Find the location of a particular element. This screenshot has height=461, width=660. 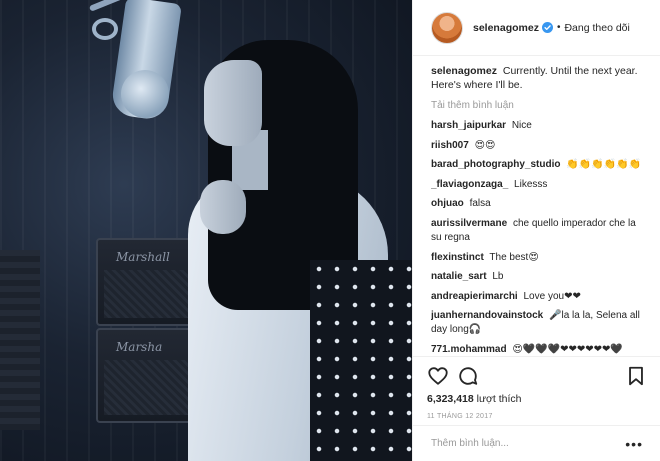

comment-text: 😍🖤🖤🖤❤❤❤❤❤❤🖤 is located at coordinates (567, 348).